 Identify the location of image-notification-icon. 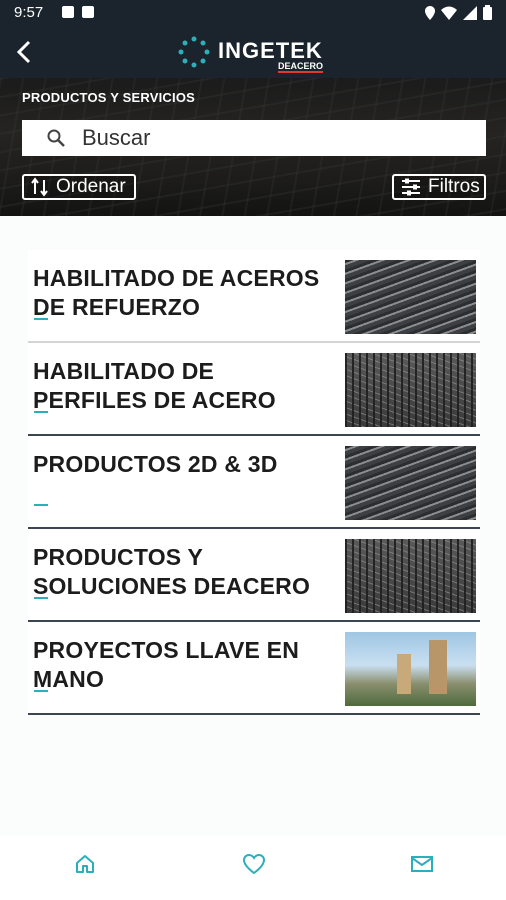
(68, 12).